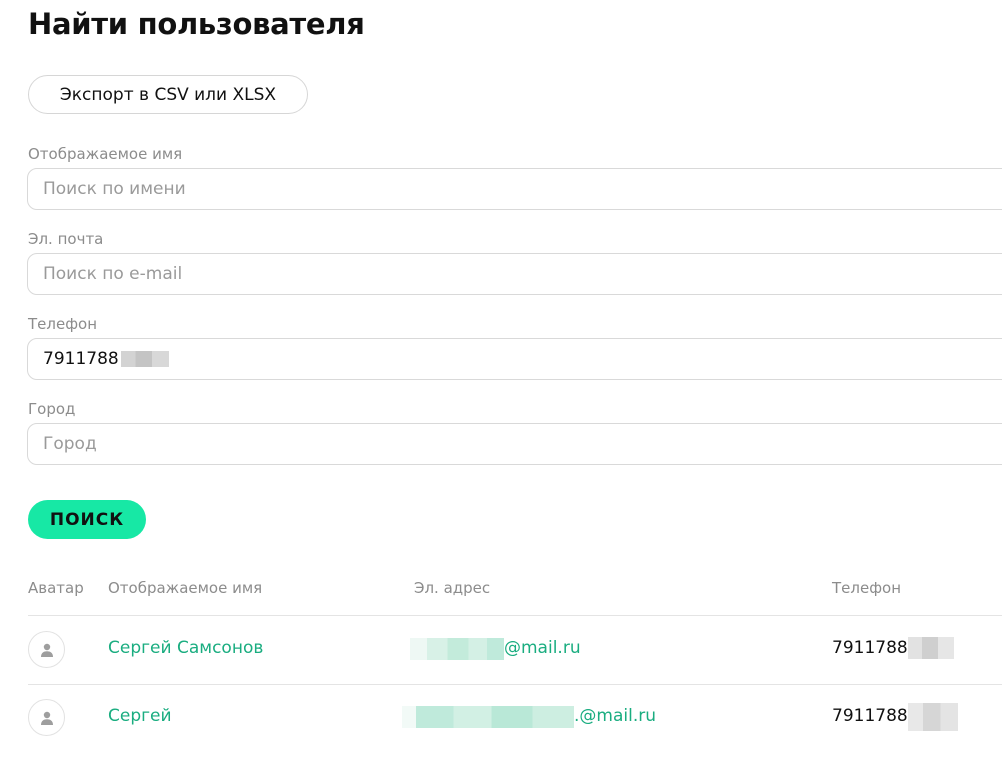 This screenshot has height=758, width=1002. Describe the element at coordinates (515, 615) in the screenshot. I see `header-divider` at that location.